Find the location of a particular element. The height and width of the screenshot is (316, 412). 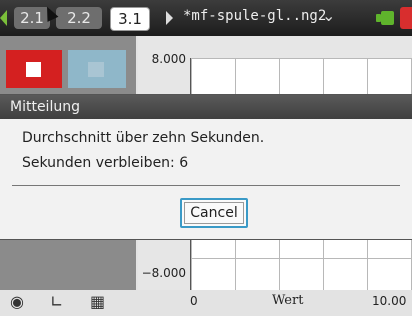

y-axis-max-label: 8.000 is located at coordinates (168, 59).